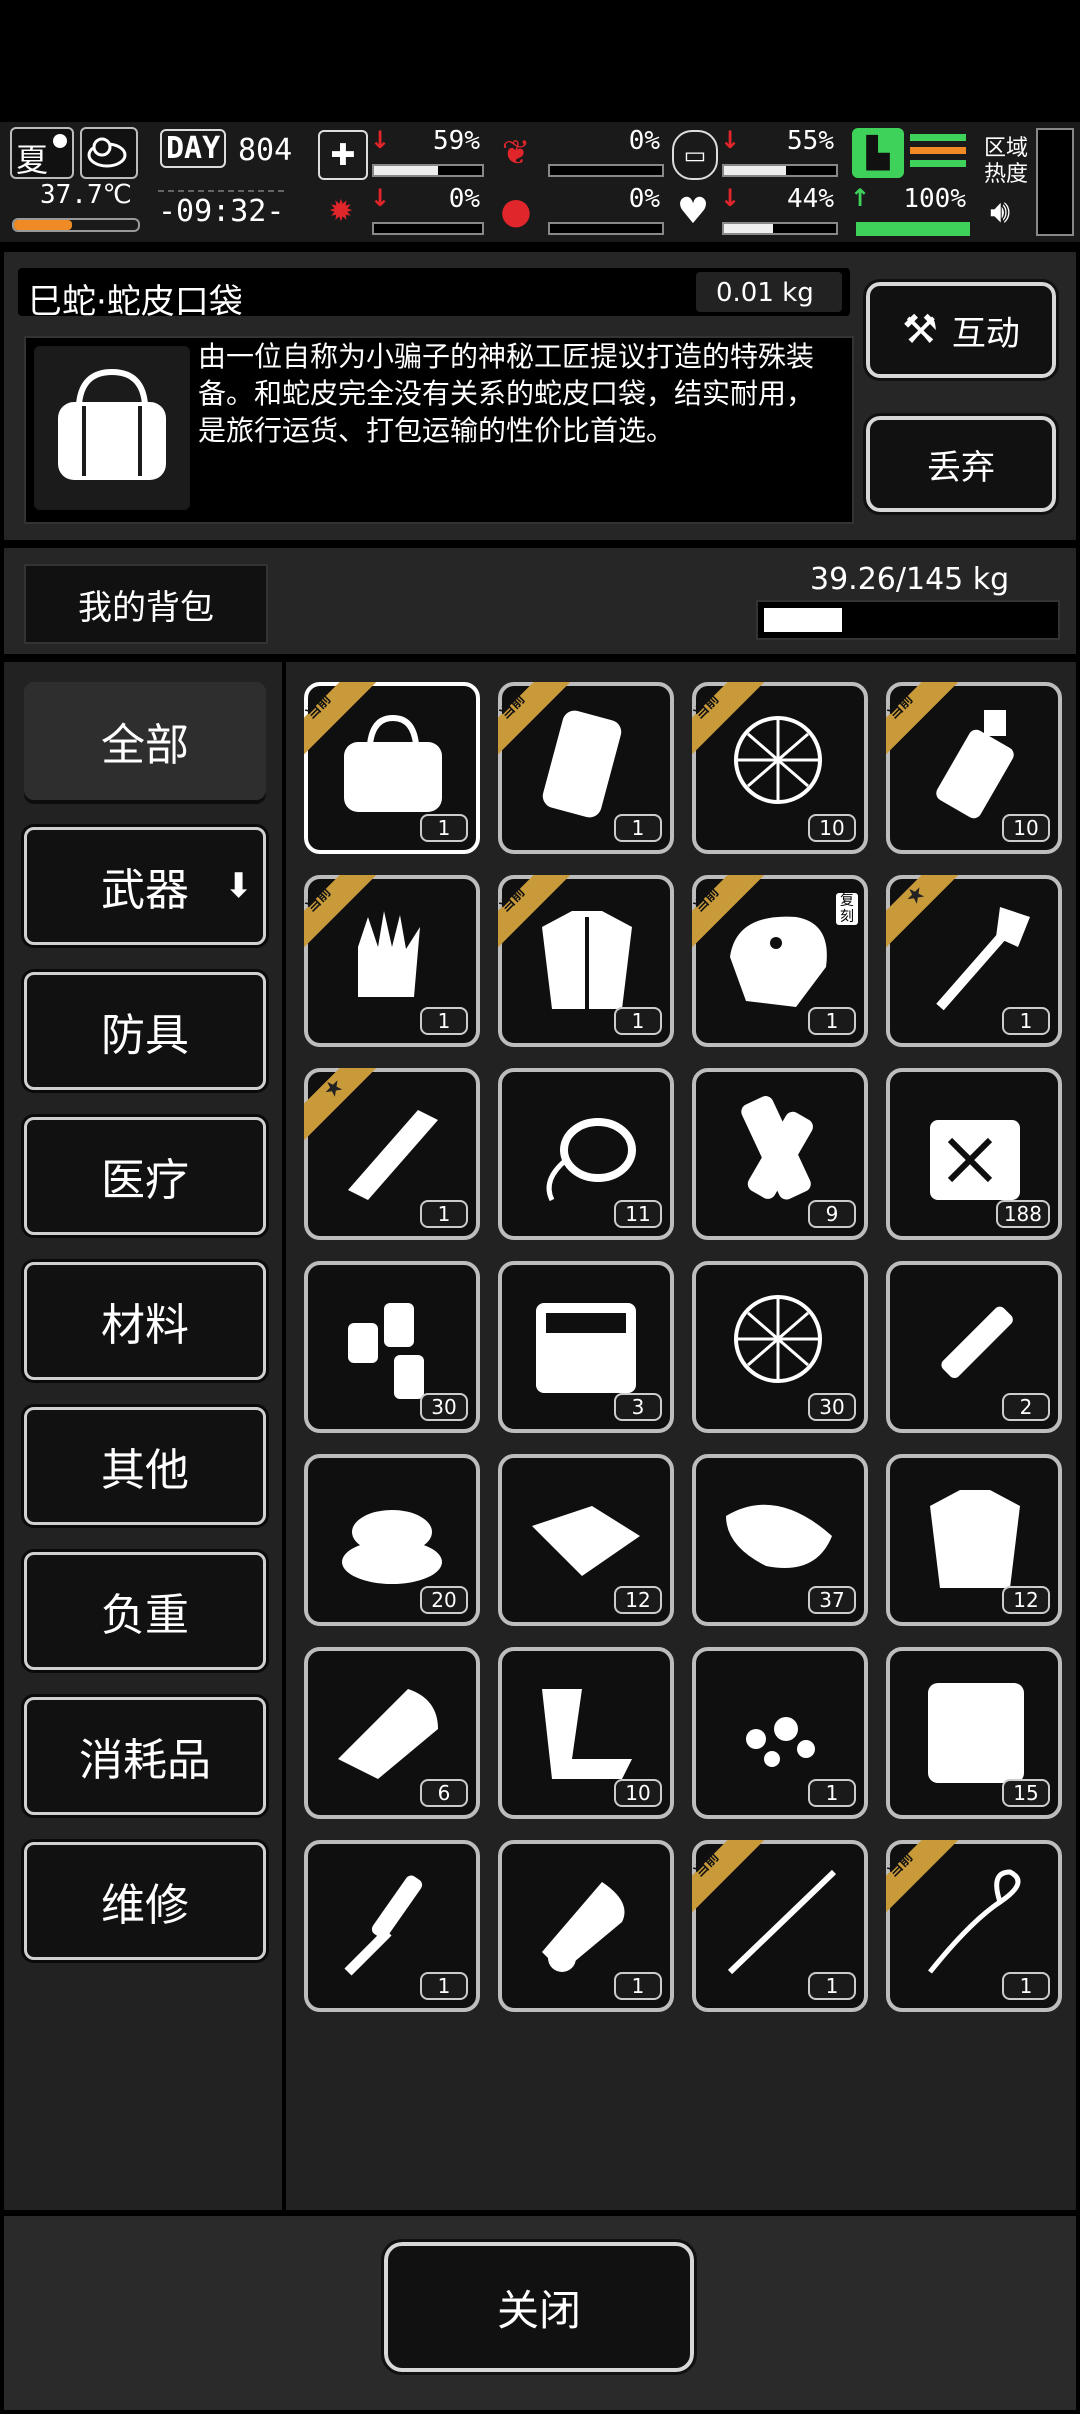 The width and height of the screenshot is (1080, 2414). Describe the element at coordinates (920, 330) in the screenshot. I see `hammer-icon: ⚒` at that location.